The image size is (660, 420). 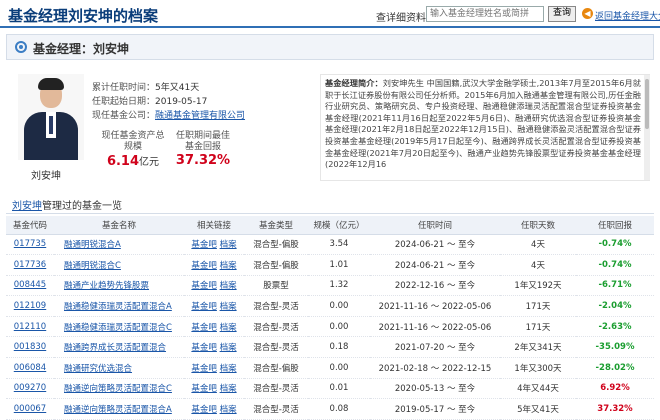 What do you see at coordinates (330, 14) in the screenshot?
I see `top-bar: 基金经理刘安坤的档案 查详细资料： 查询 ◀ 返回基金经理大全` at bounding box center [330, 14].